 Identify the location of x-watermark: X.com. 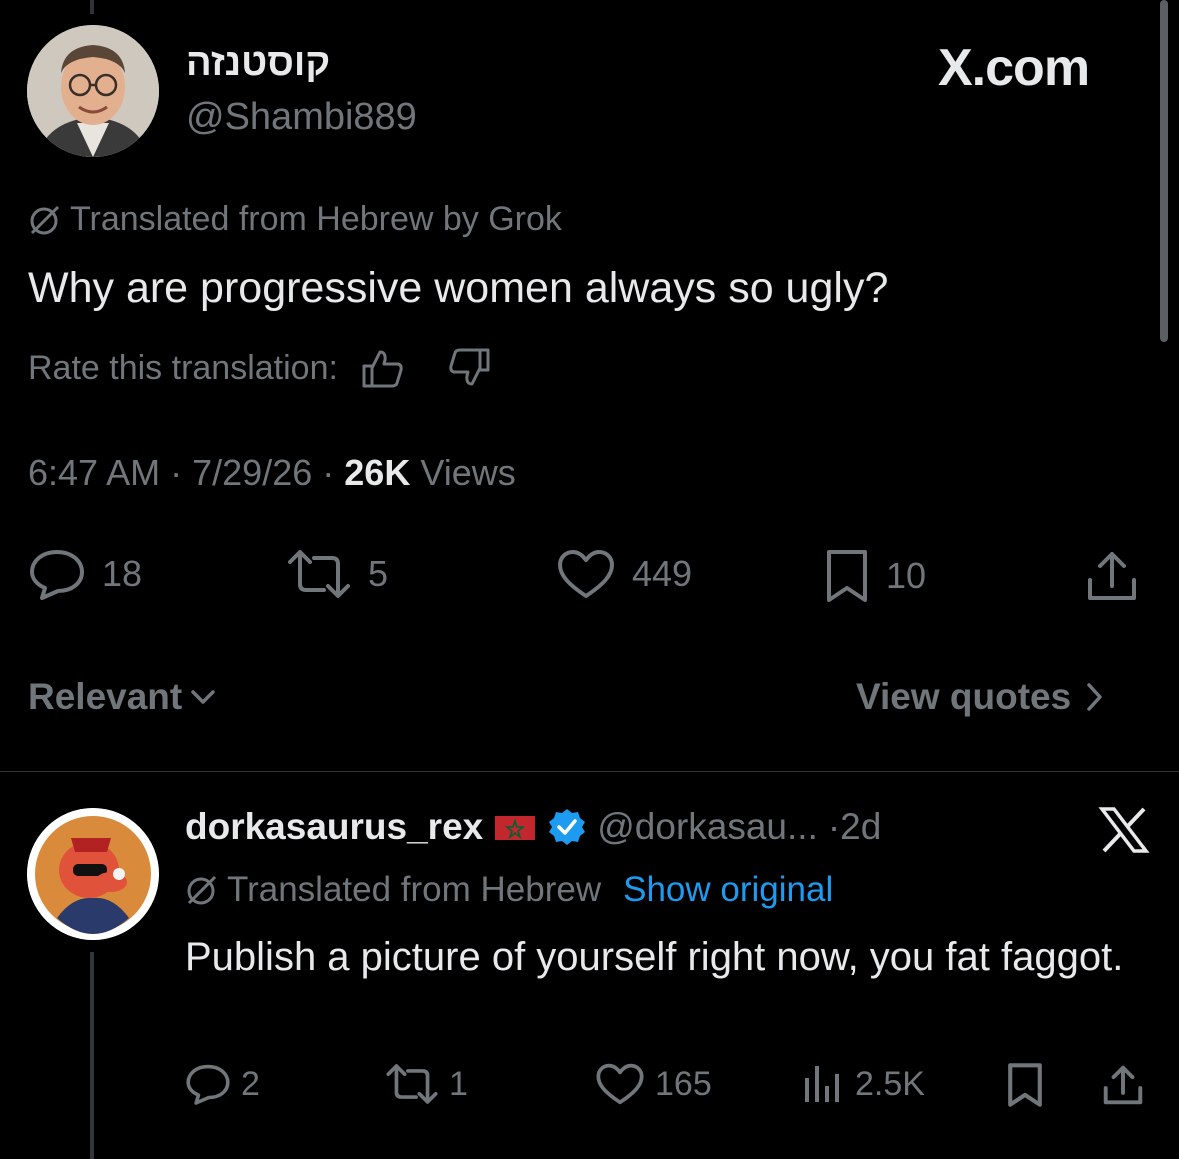
(1014, 68).